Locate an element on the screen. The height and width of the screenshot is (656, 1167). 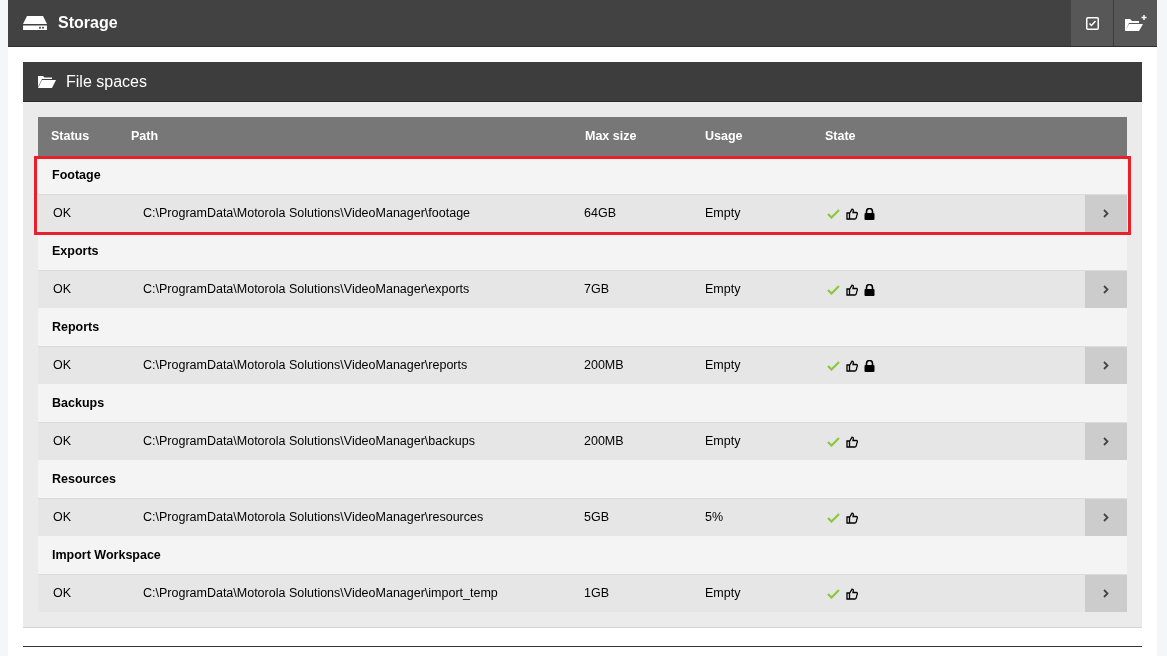
max-size-cell-text: 1GB is located at coordinates (596, 594).